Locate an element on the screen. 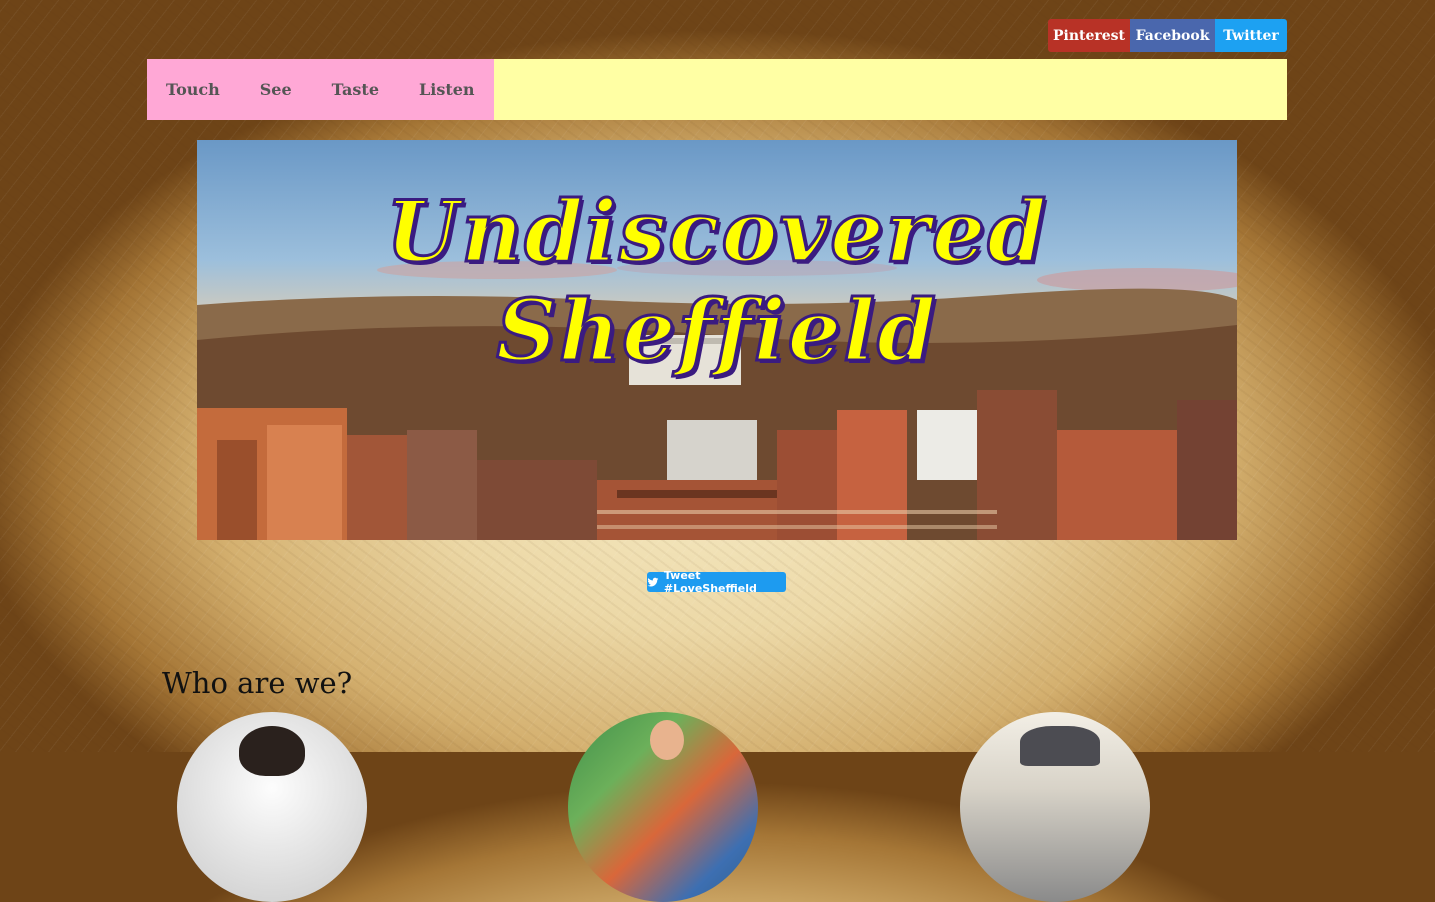 This screenshot has width=1435, height=902. facebook-button: Facebook is located at coordinates (1172, 35).